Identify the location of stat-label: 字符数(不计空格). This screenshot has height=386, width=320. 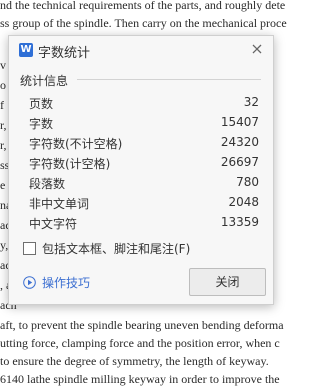
(76, 144).